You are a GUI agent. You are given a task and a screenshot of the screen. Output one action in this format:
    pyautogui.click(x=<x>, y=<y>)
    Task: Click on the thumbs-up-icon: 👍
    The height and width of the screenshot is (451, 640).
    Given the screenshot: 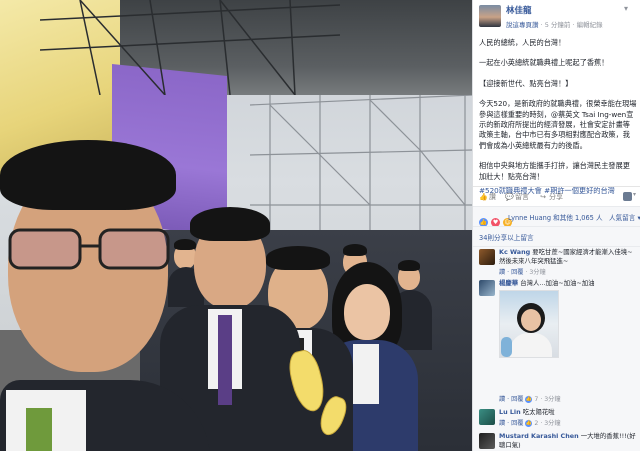 What is the action you would take?
    pyautogui.click(x=483, y=197)
    